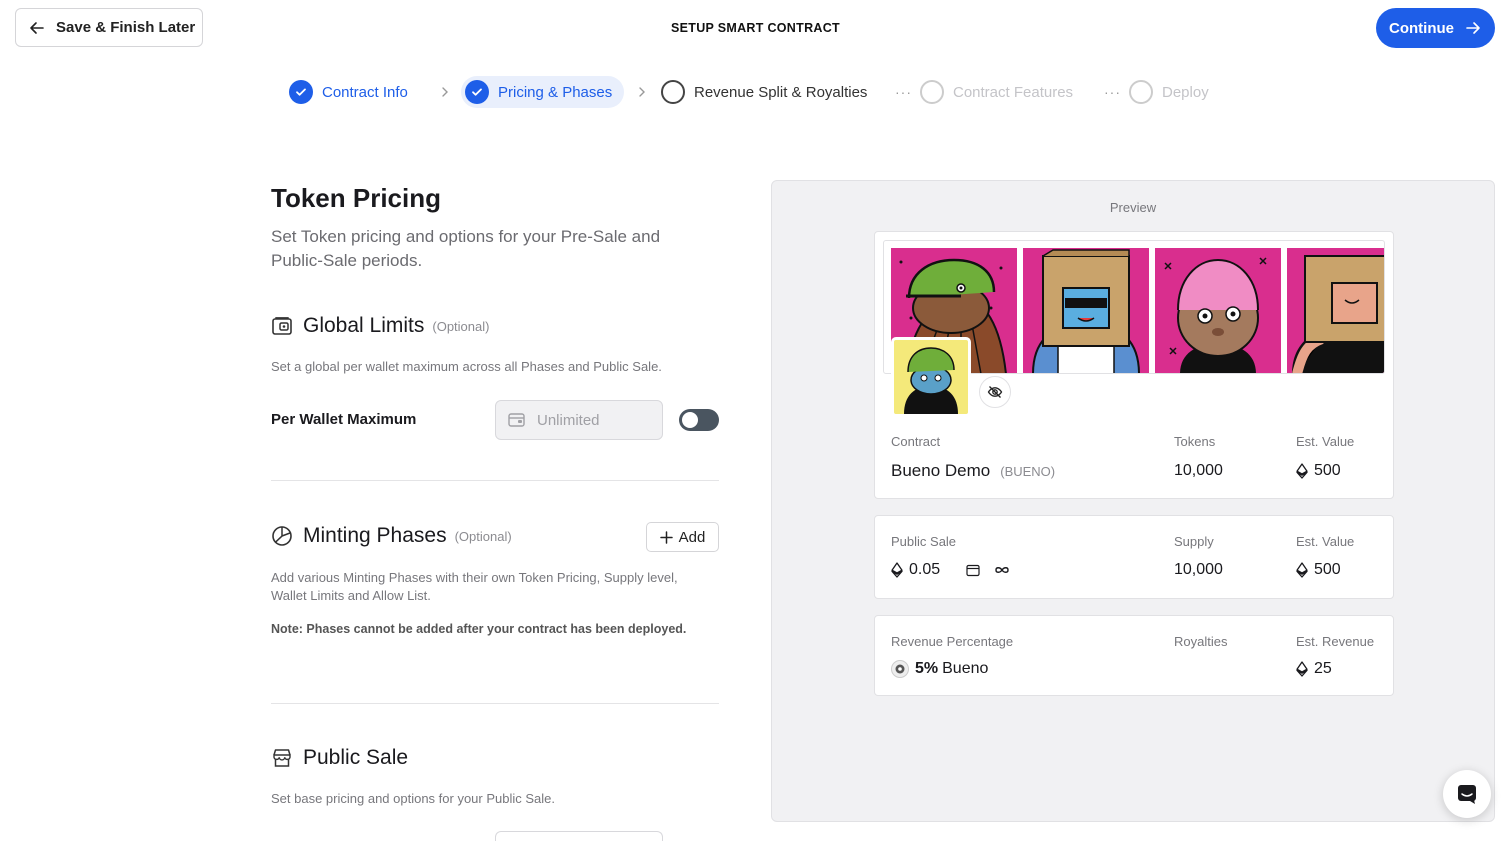  Describe the element at coordinates (356, 198) in the screenshot. I see `section-title: Token Pricing` at that location.